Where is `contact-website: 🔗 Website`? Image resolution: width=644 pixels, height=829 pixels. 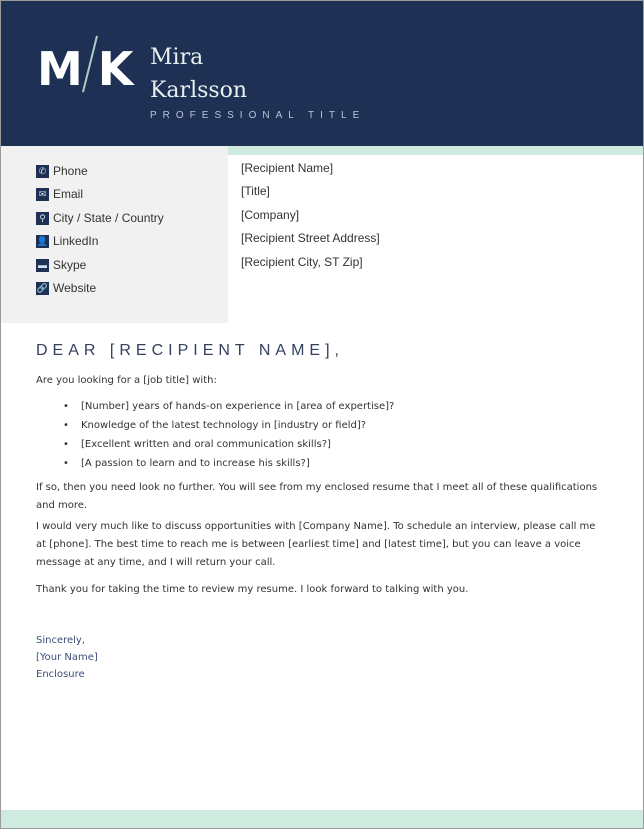 contact-website: 🔗 Website is located at coordinates (66, 288).